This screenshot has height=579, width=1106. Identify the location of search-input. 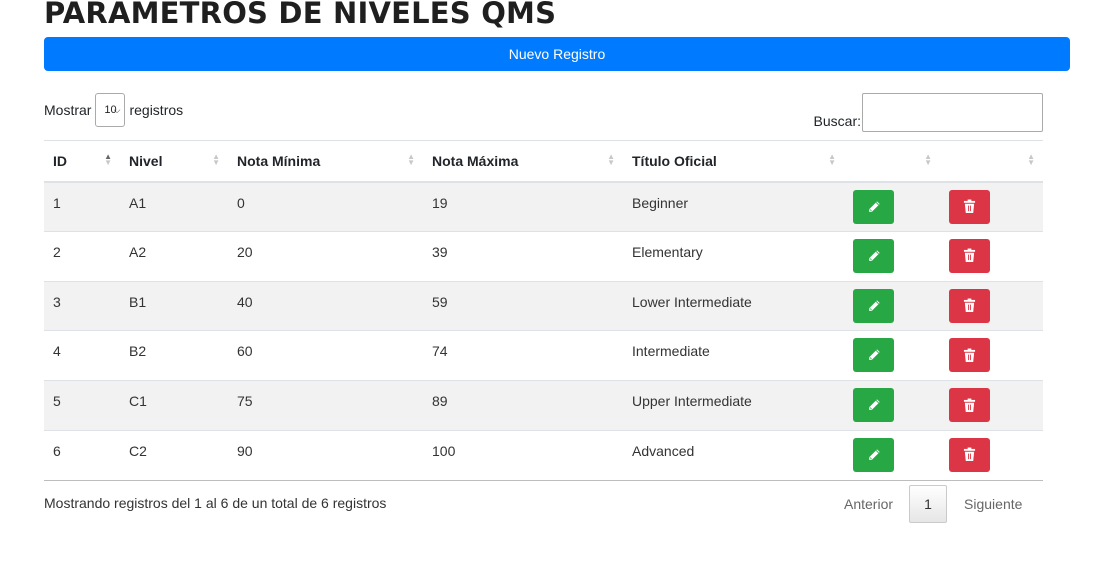
(952, 112).